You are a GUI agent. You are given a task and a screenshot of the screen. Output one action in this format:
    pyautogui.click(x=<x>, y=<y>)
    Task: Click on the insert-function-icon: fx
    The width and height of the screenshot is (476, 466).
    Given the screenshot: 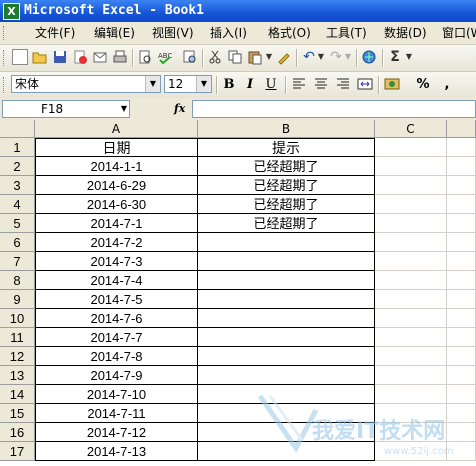 What is the action you would take?
    pyautogui.click(x=179, y=109)
    